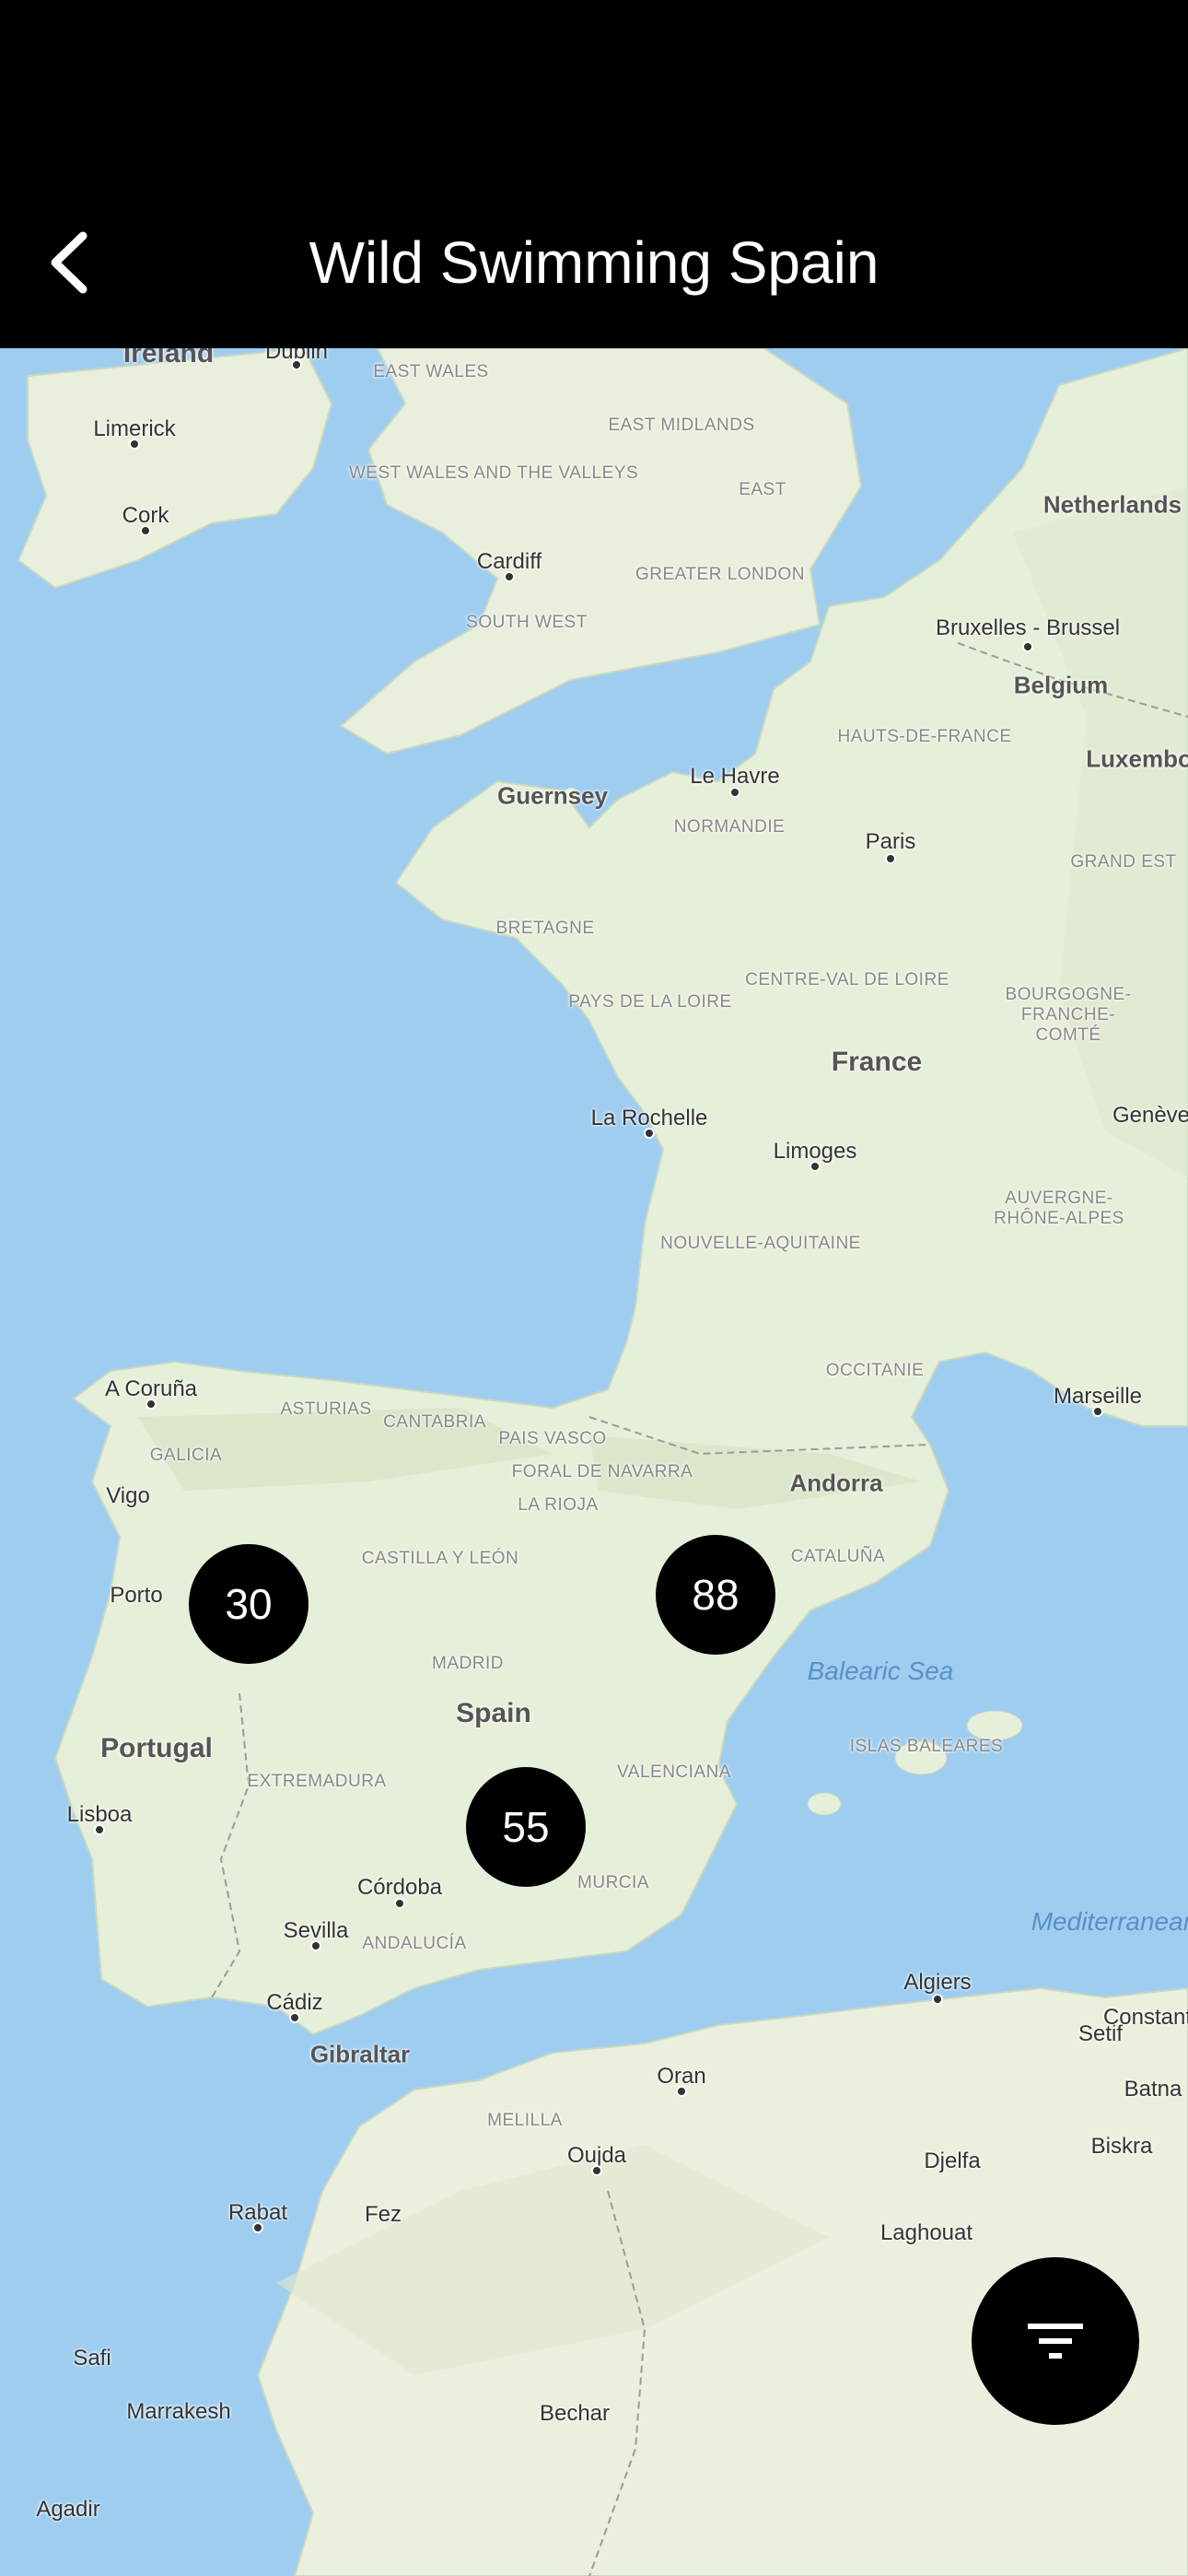 This screenshot has width=1188, height=2576. I want to click on cluster-marker: 30, so click(249, 1604).